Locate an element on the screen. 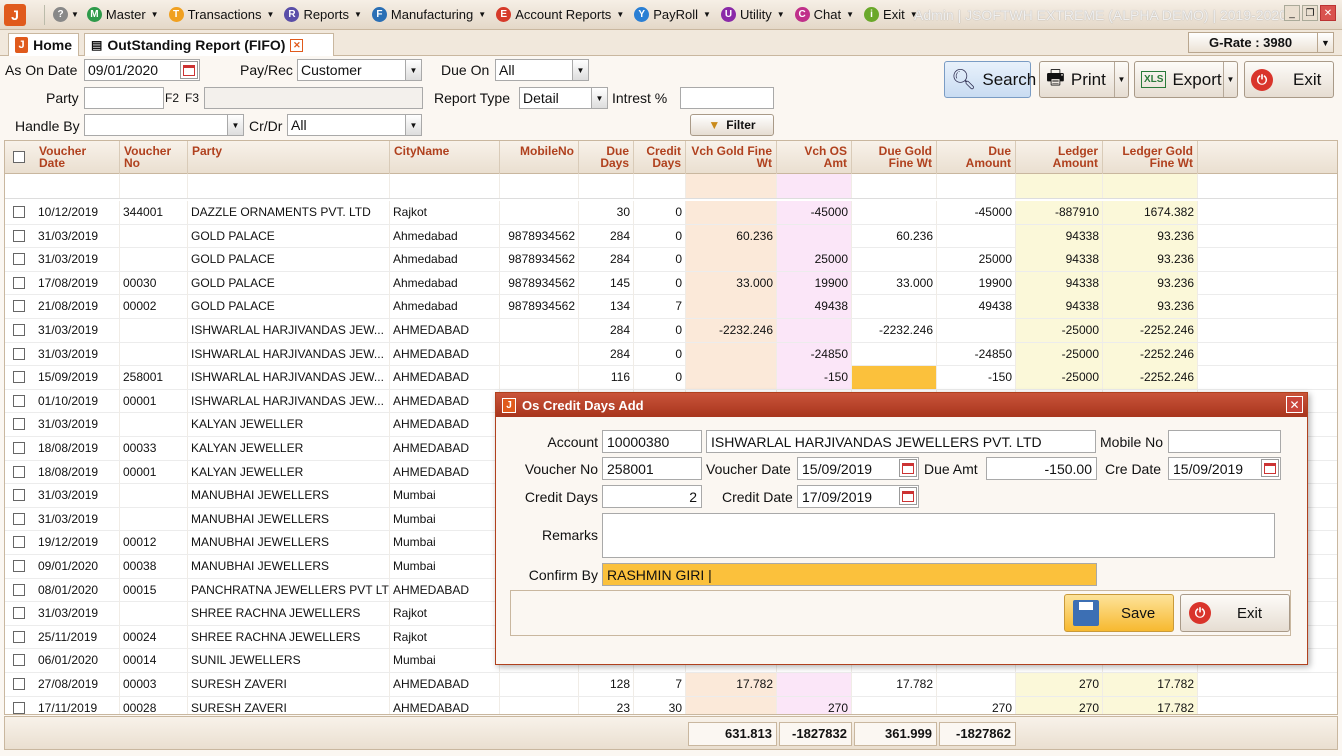  as-on-date-field: 09/01/2020 is located at coordinates (142, 70).